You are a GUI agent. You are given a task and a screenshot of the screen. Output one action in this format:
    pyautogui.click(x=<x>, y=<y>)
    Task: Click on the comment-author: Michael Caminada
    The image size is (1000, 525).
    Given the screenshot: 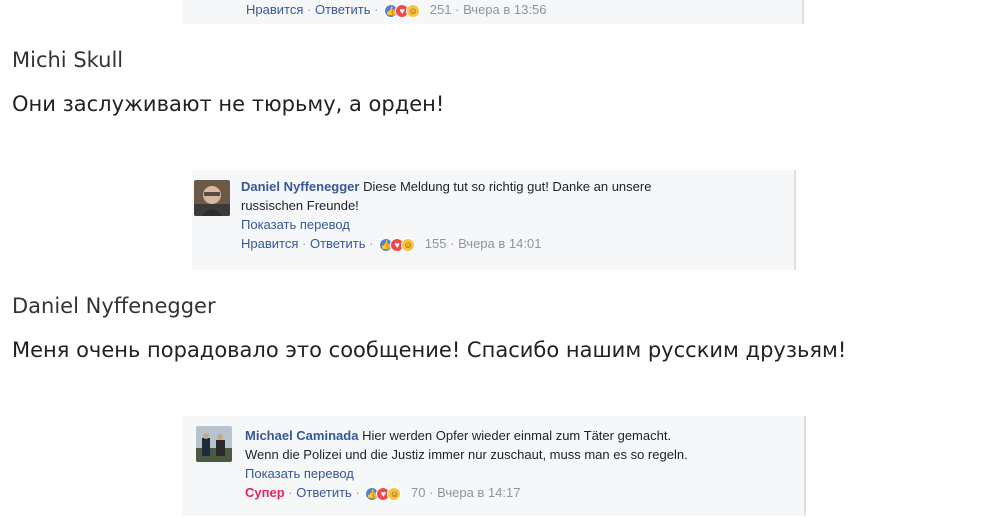 What is the action you would take?
    pyautogui.click(x=301, y=435)
    